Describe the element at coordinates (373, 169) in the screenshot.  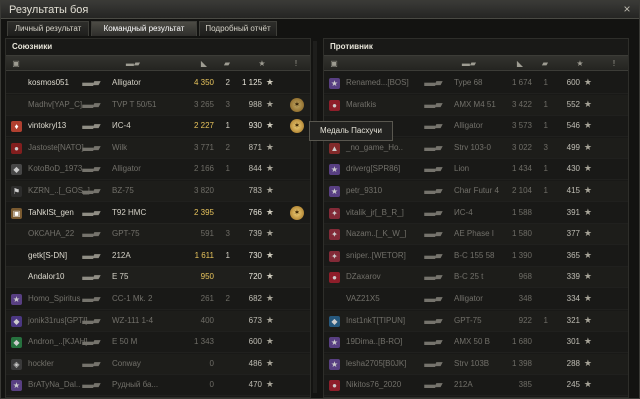
I see `player-name: driverg[SPR86]` at that location.